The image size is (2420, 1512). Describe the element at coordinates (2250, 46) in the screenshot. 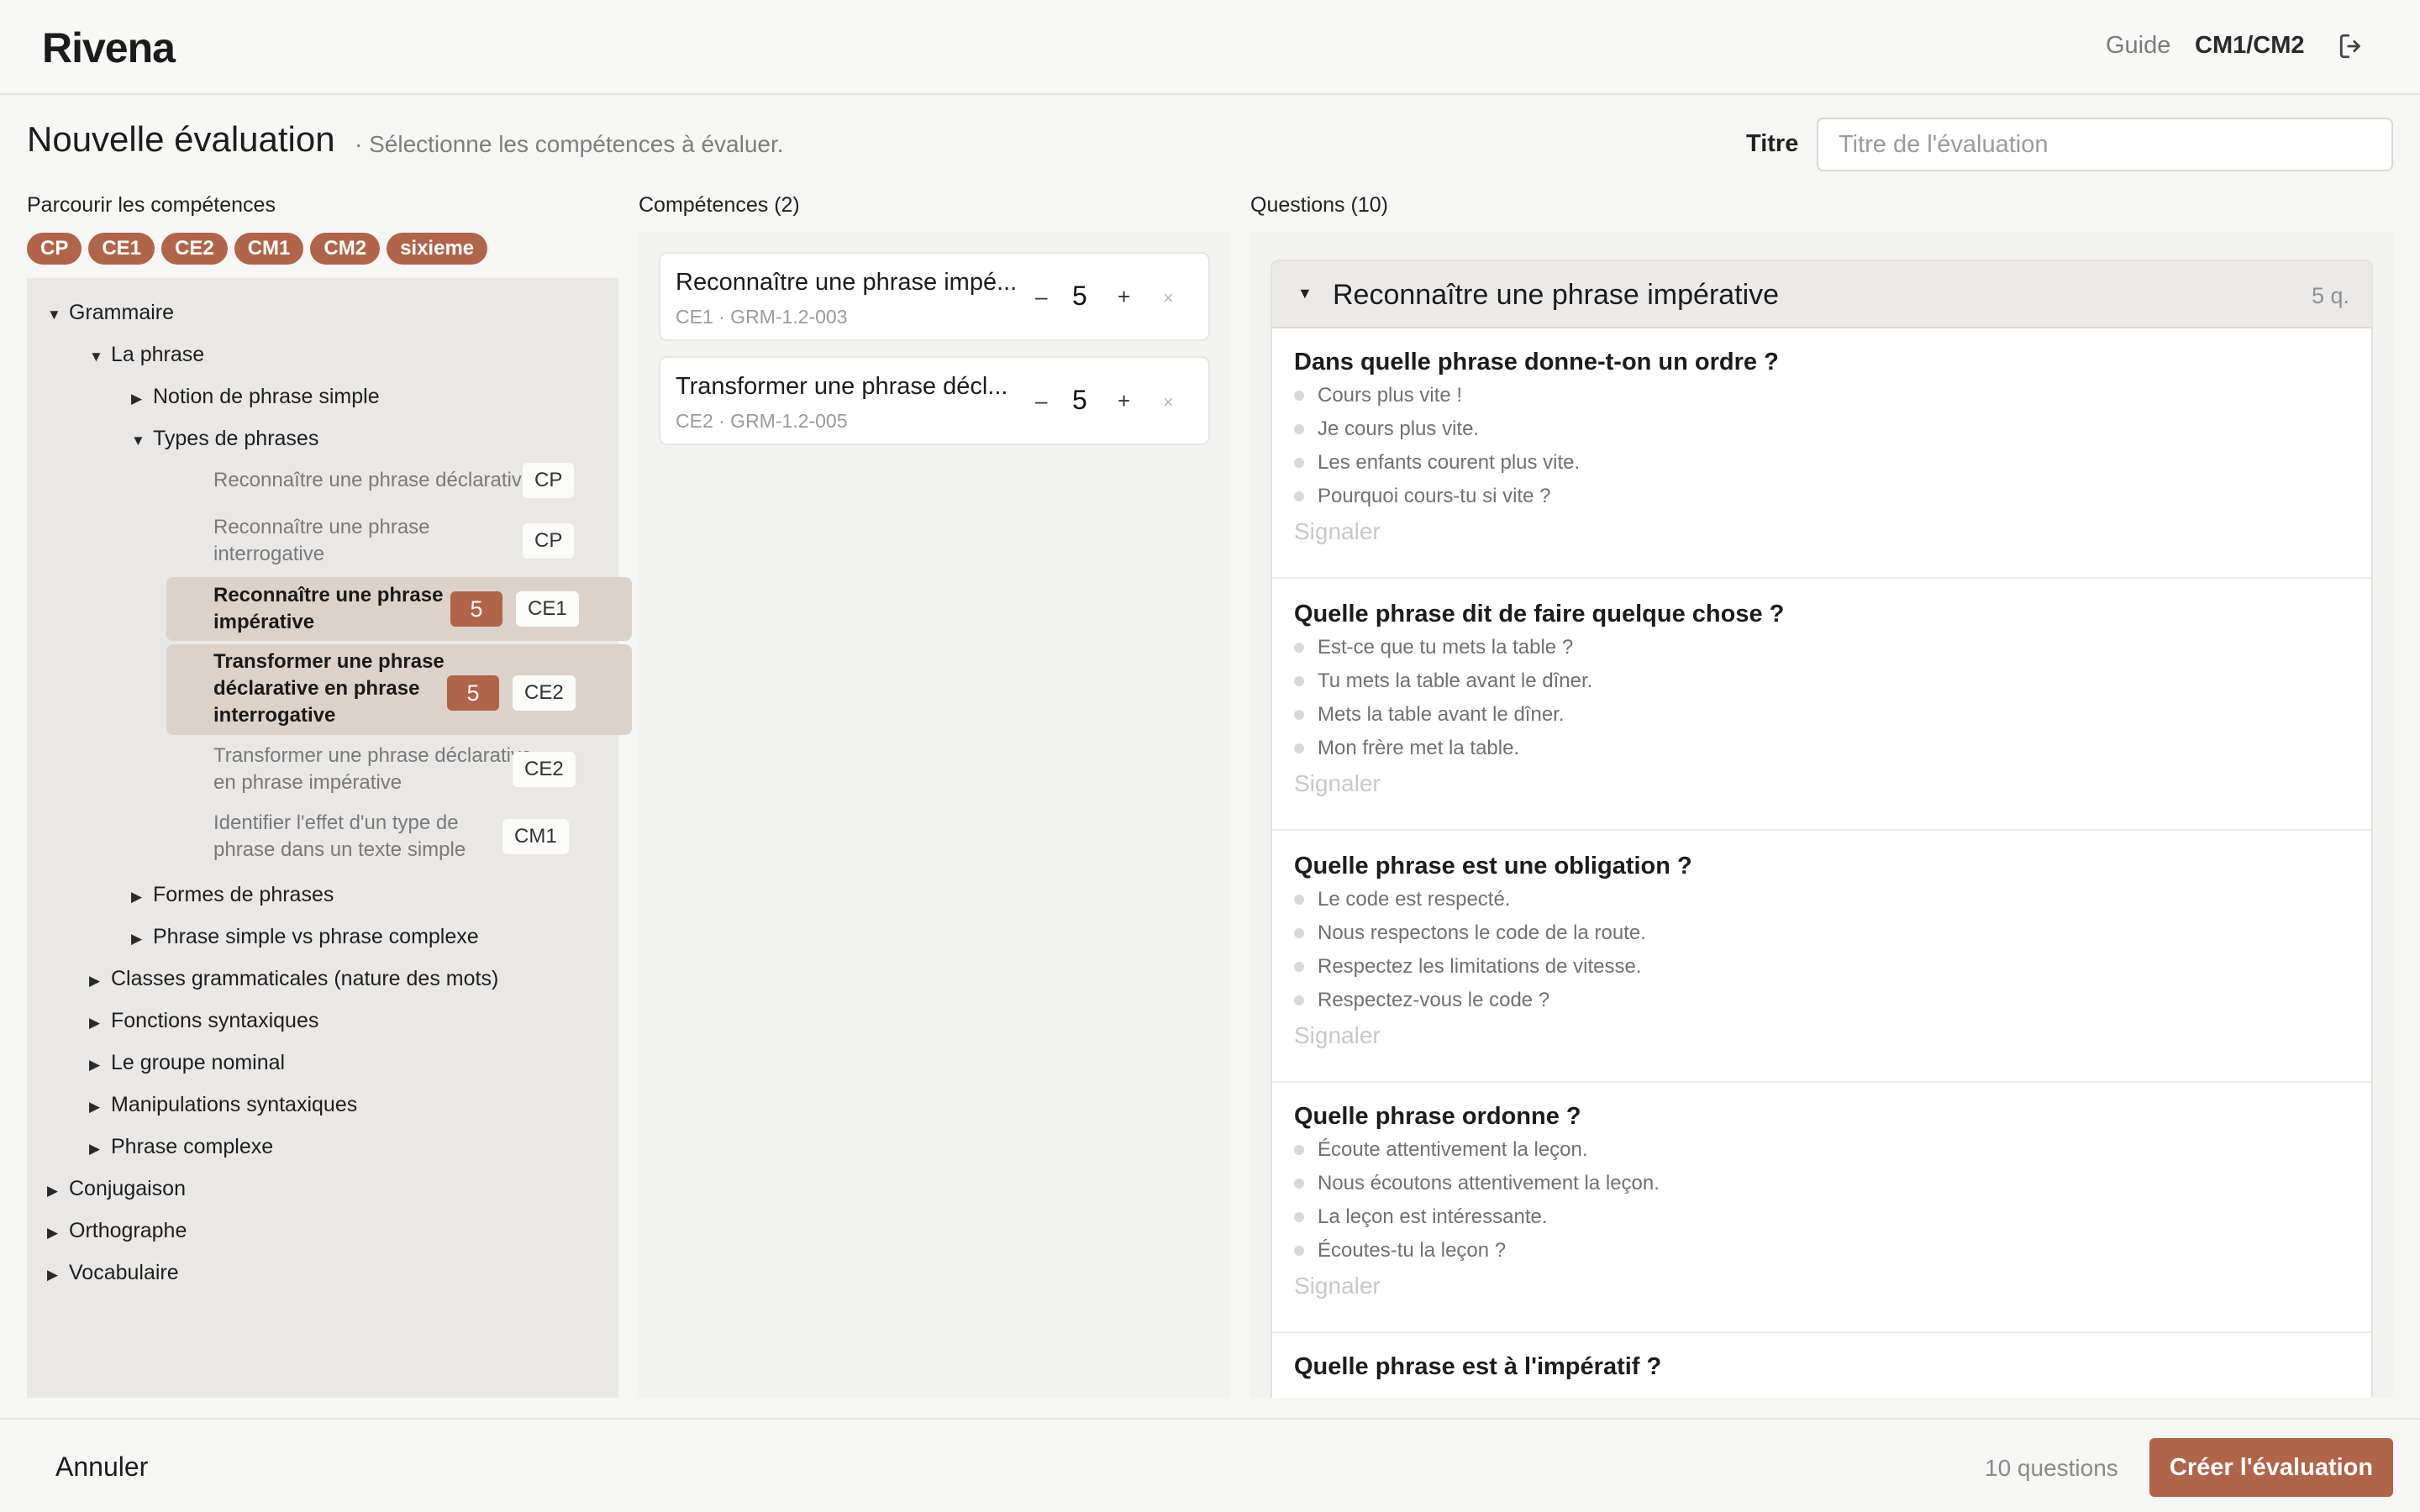

I see `class-switcher: CM1/CM2` at that location.